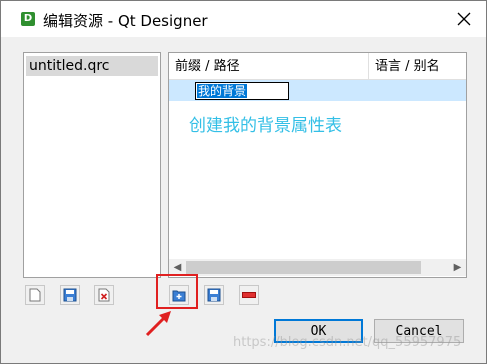 The height and width of the screenshot is (364, 487). I want to click on watermark: https://blog.csdn.net/qq_55957975, so click(347, 342).